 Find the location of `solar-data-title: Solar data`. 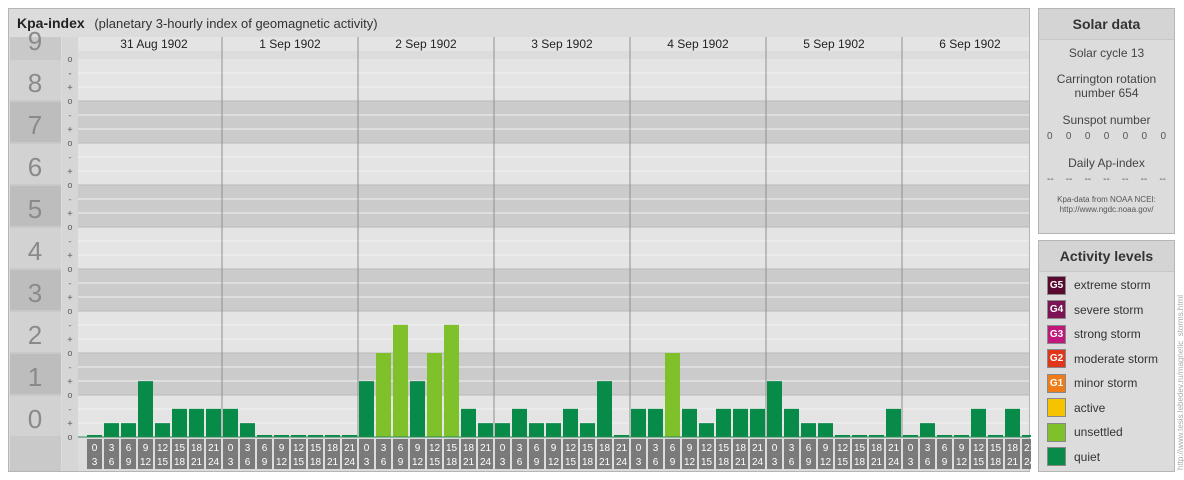

solar-data-title: Solar data is located at coordinates (1106, 24).